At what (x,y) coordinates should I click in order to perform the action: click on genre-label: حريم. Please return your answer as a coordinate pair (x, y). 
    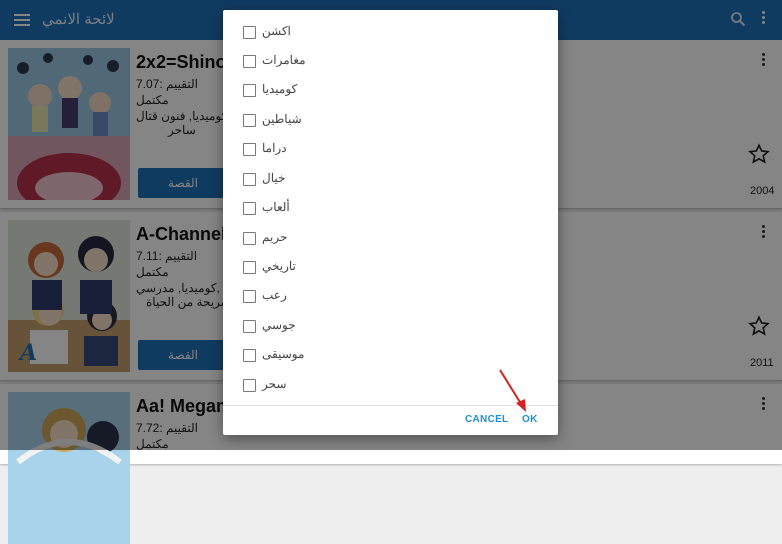
    Looking at the image, I should click on (275, 237).